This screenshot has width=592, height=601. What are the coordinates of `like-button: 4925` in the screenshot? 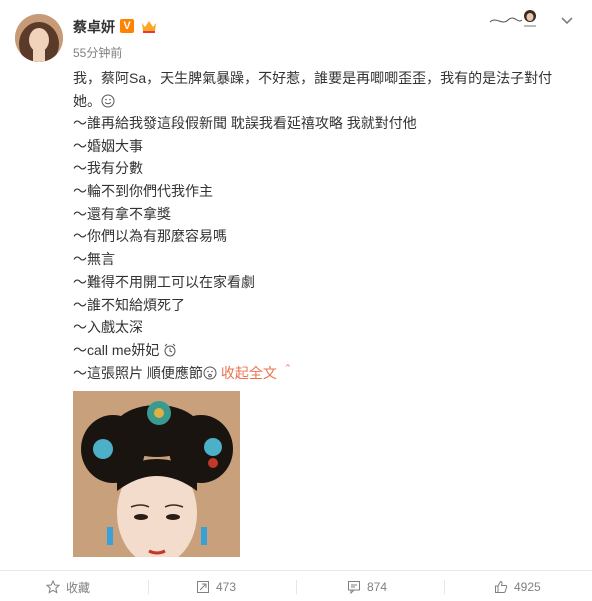 It's located at (517, 587).